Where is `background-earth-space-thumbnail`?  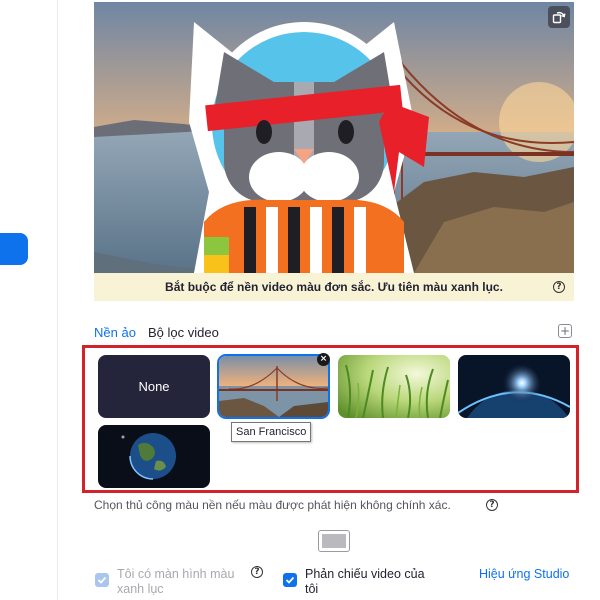
background-earth-space-thumbnail is located at coordinates (514, 386).